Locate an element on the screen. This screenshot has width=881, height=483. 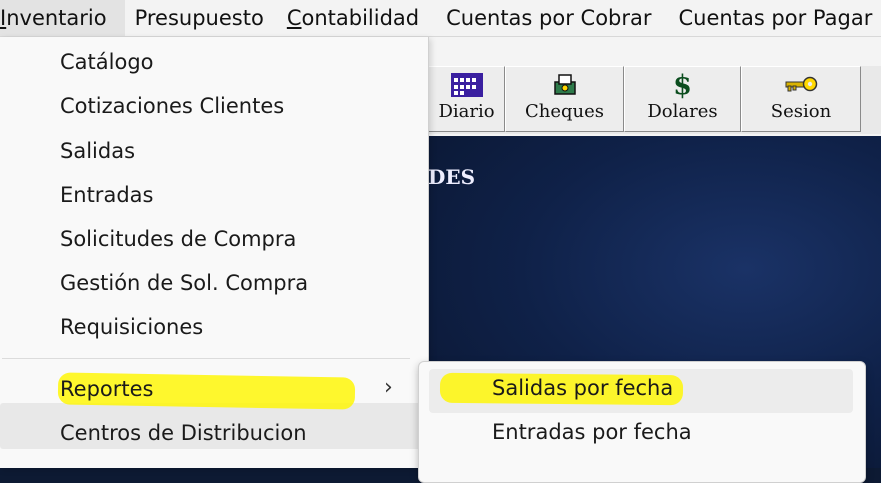
menu-inventario-label: nventario is located at coordinates (56, 18).